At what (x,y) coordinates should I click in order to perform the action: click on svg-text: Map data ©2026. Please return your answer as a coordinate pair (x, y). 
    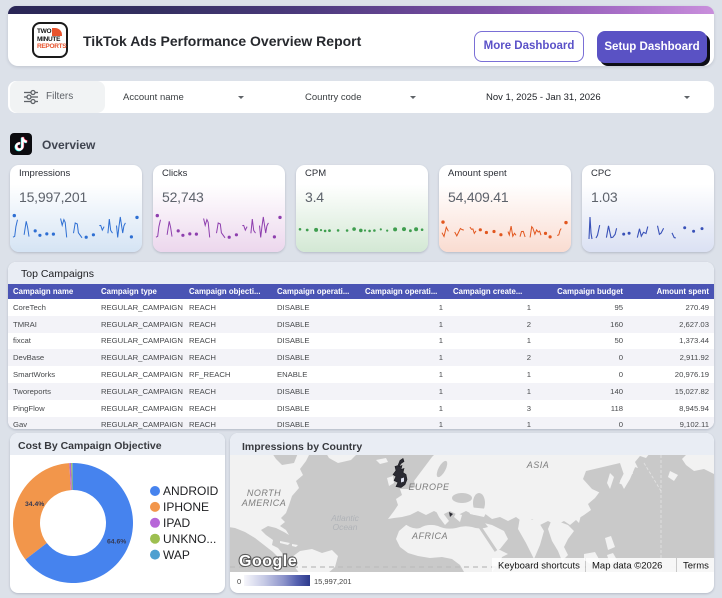
    Looking at the image, I should click on (627, 566).